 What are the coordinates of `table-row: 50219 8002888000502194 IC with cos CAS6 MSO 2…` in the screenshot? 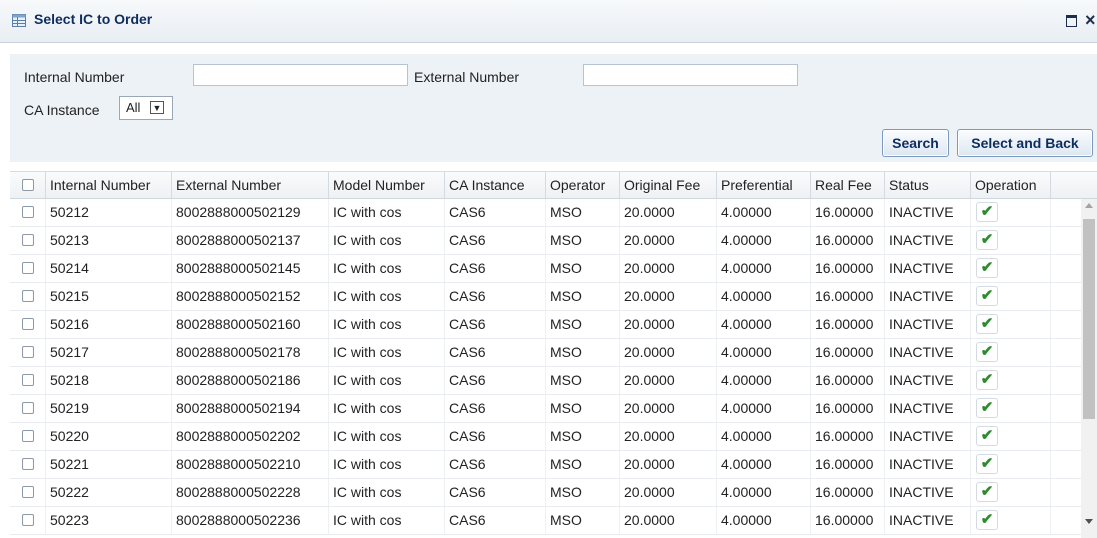 It's located at (545, 409).